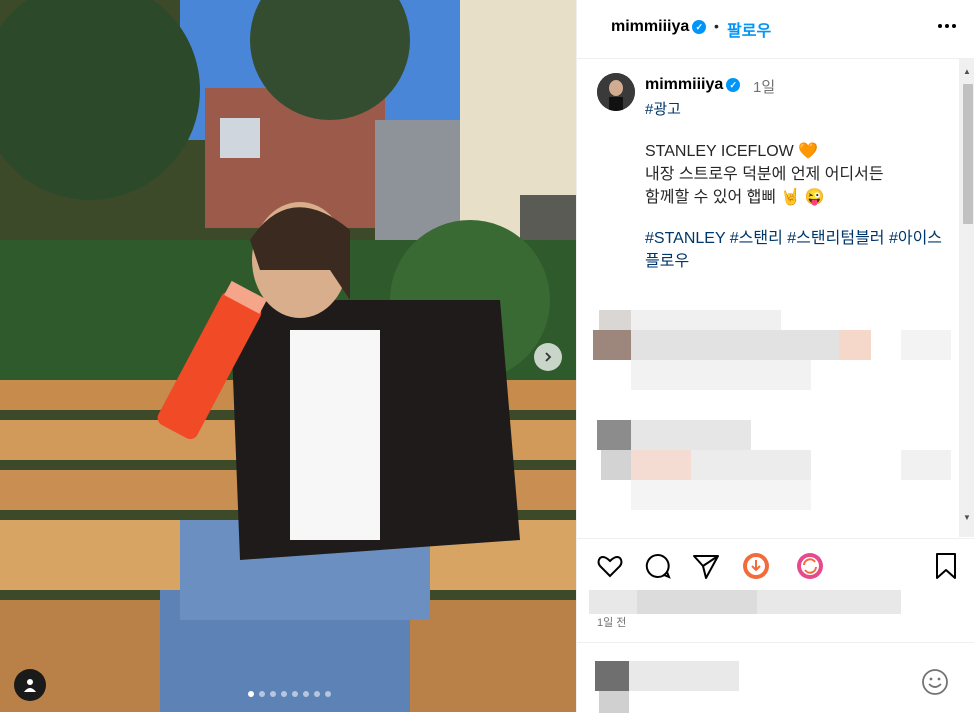 This screenshot has height=713, width=974. Describe the element at coordinates (658, 566) in the screenshot. I see `comment-icon` at that location.